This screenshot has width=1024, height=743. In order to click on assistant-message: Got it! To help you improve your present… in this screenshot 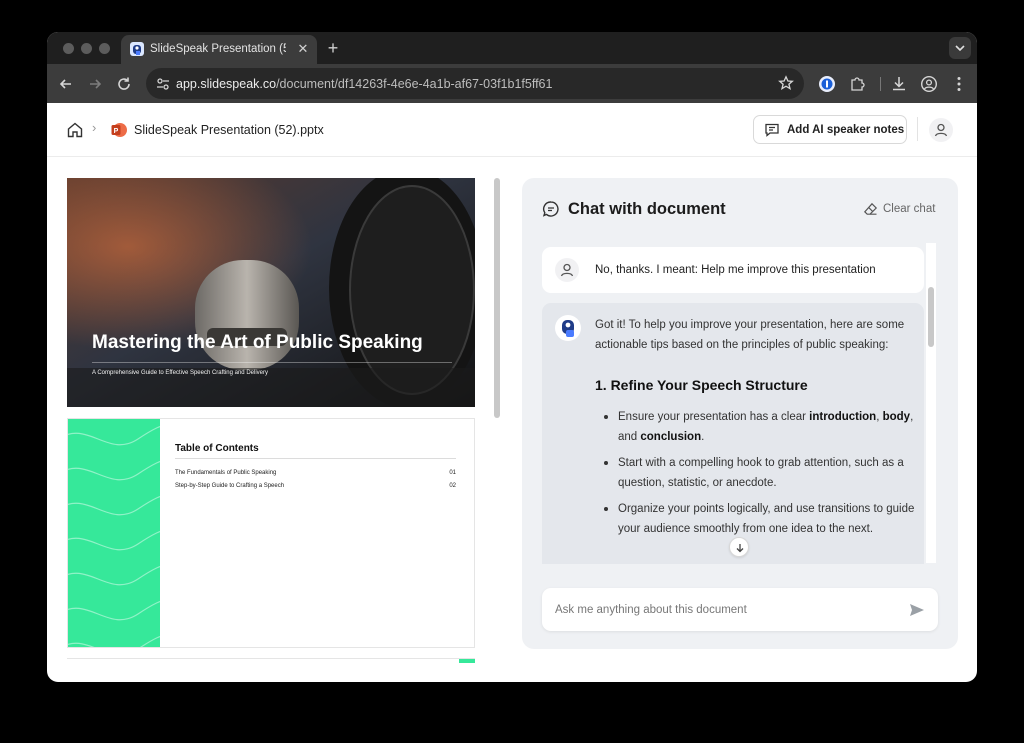, I will do `click(733, 433)`.